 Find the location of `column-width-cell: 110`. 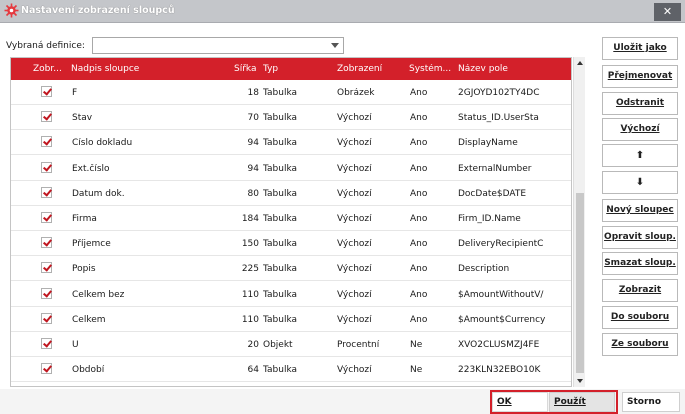

column-width-cell: 110 is located at coordinates (250, 294).